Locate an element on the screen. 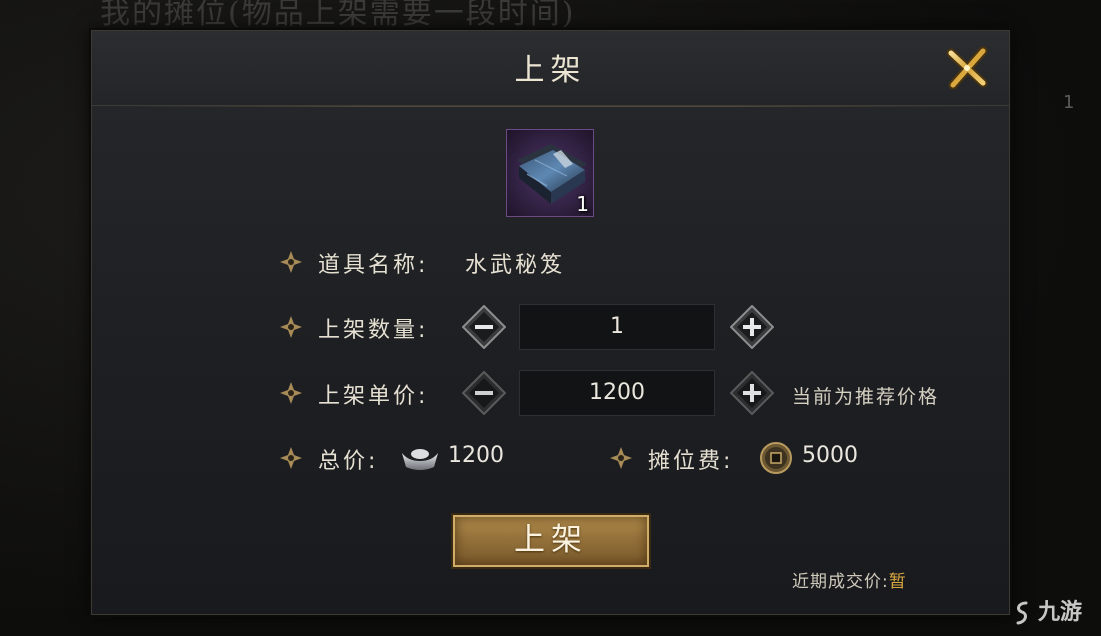  stall-count: 1 is located at coordinates (1069, 102).